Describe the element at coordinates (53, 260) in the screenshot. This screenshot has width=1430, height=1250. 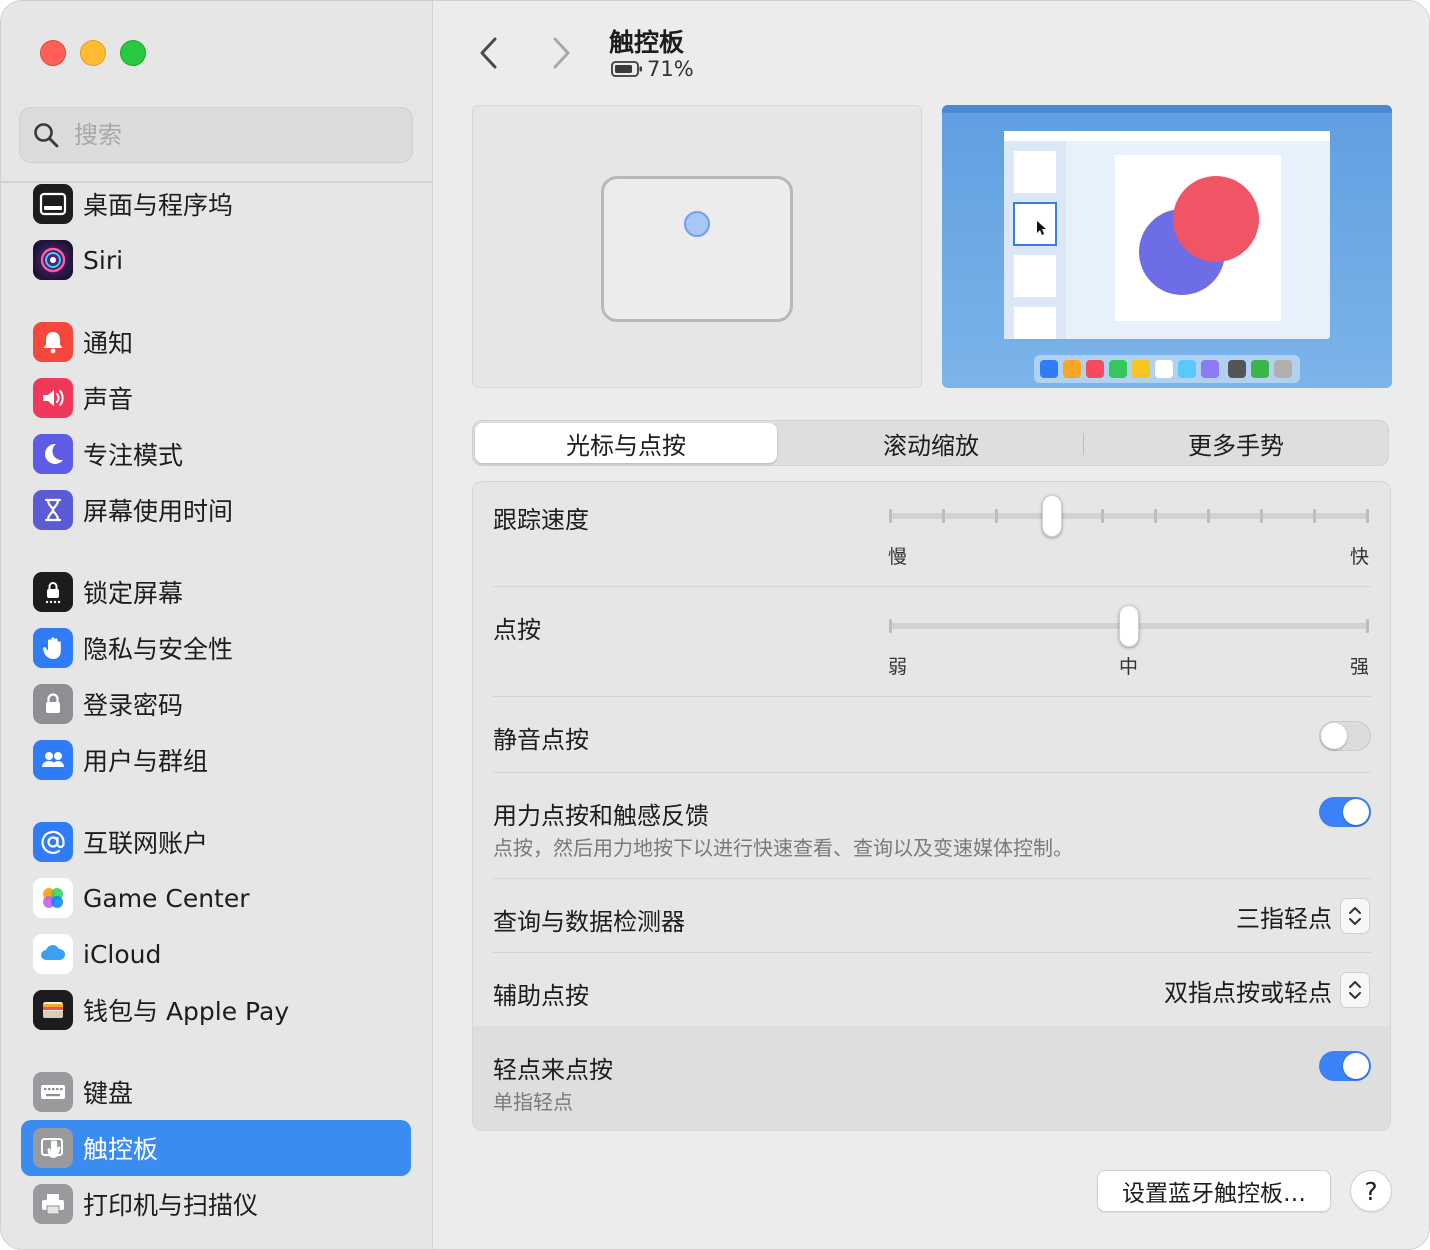
I see `siri-icon` at that location.